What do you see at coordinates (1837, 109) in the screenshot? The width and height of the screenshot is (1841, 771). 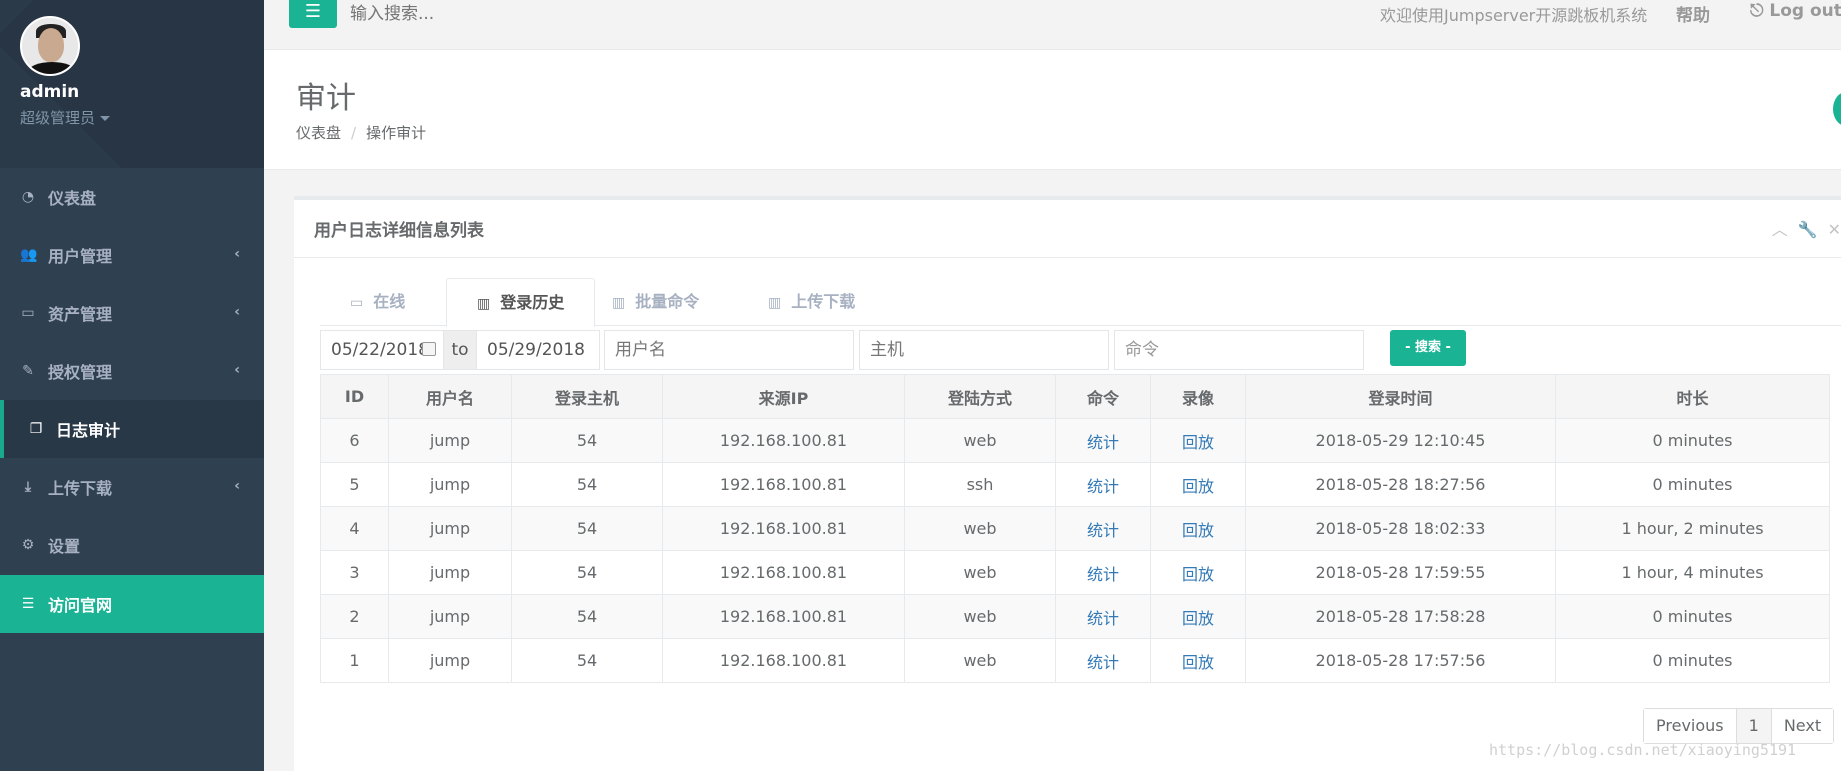 I see `edge-button` at bounding box center [1837, 109].